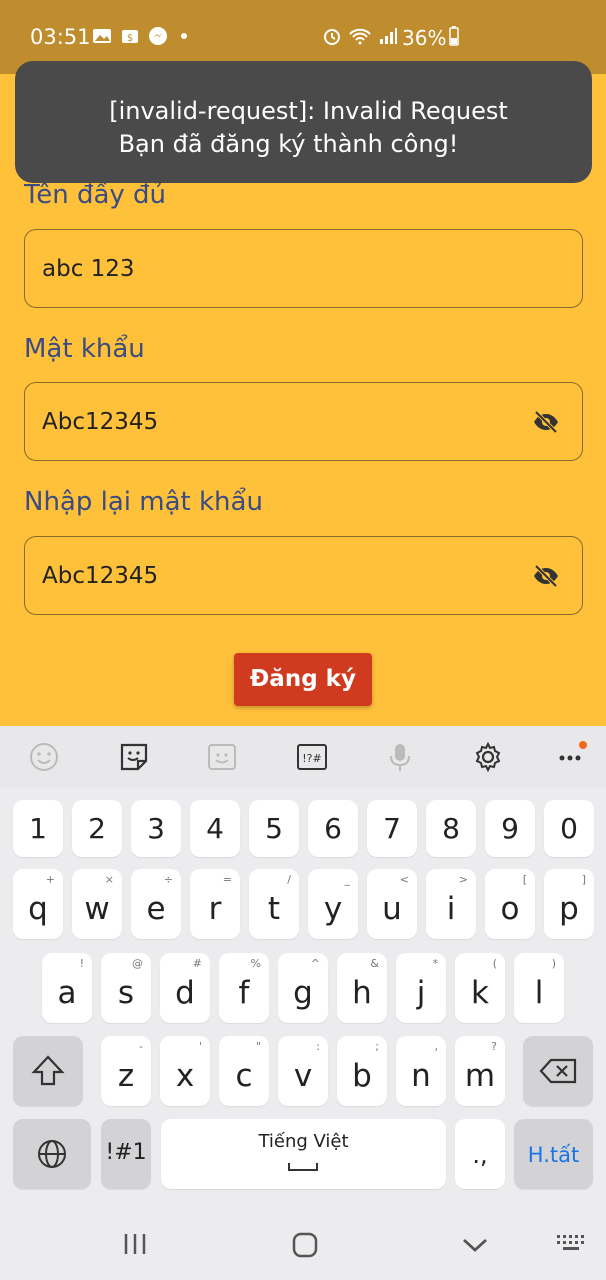 The height and width of the screenshot is (1280, 606). What do you see at coordinates (126, 1076) in the screenshot?
I see `key-z-label: z` at bounding box center [126, 1076].